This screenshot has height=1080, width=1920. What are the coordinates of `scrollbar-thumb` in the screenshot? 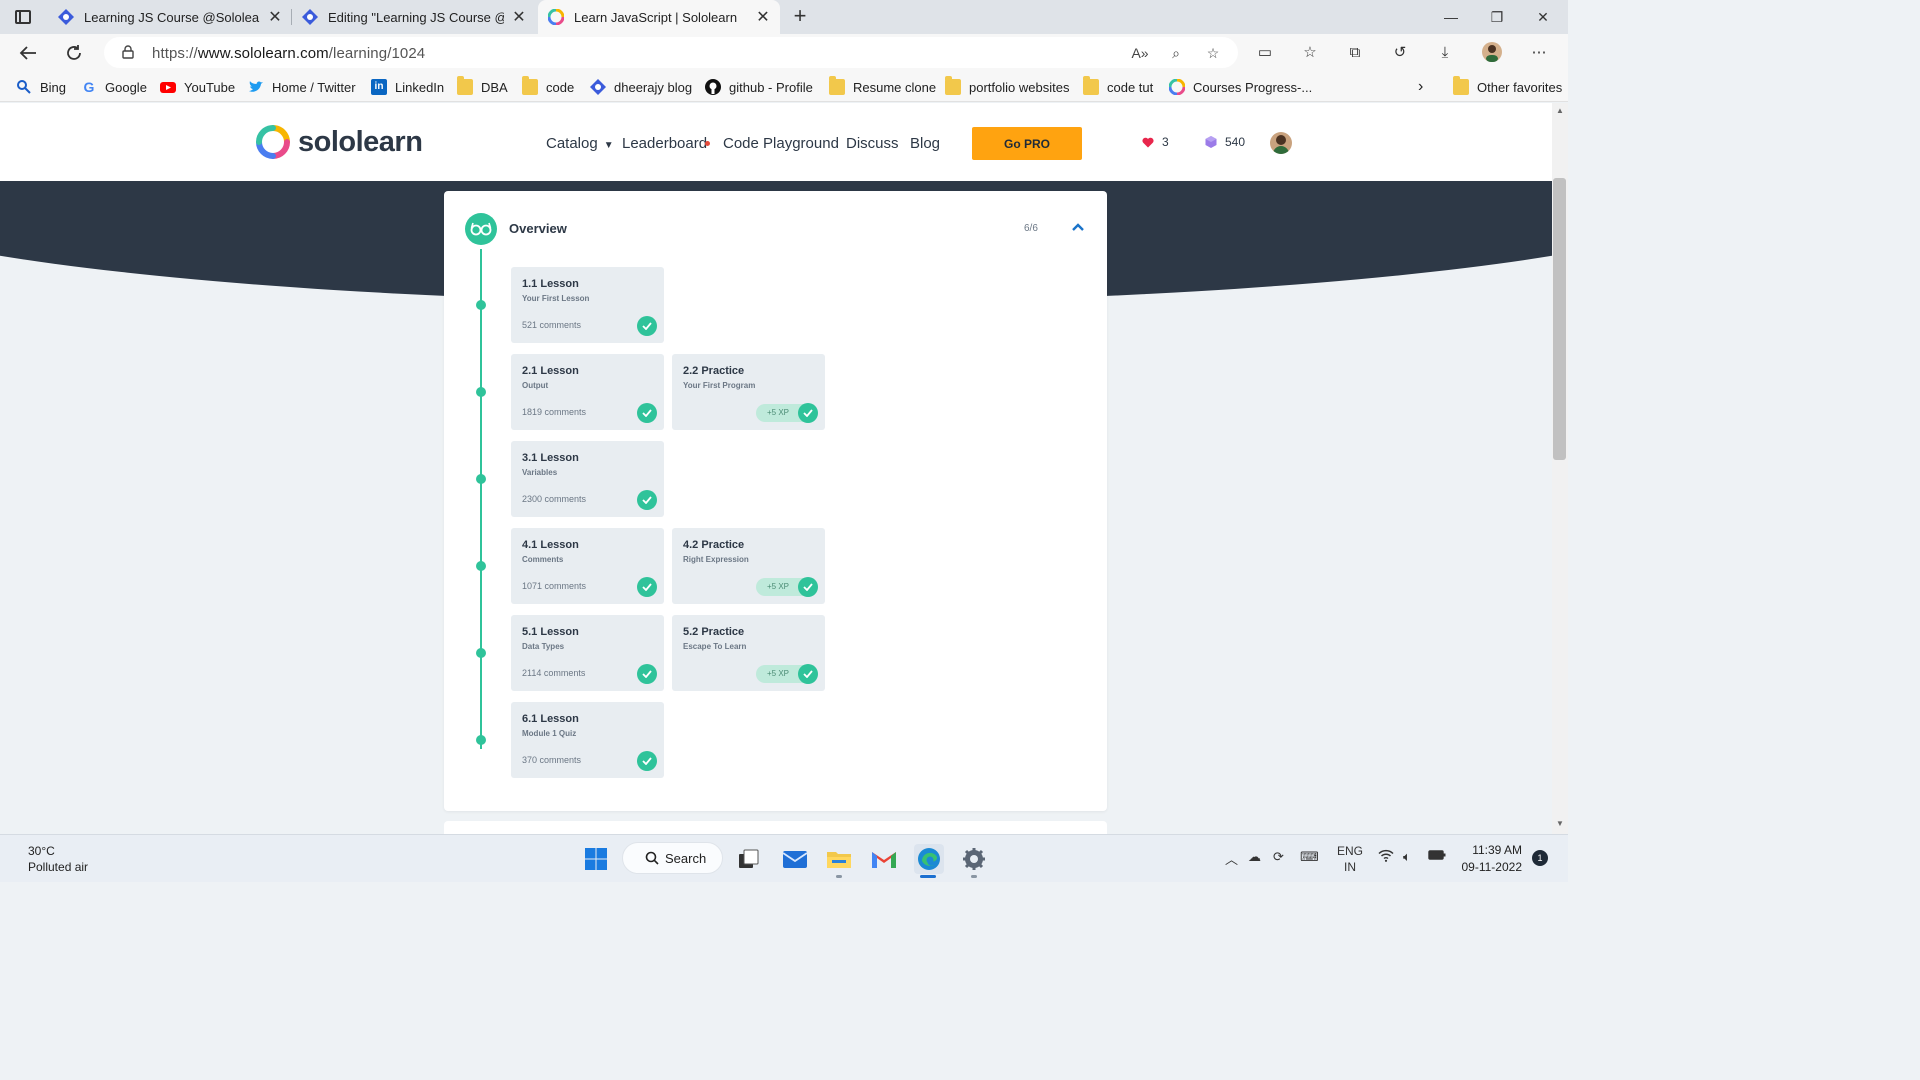 It's located at (1559, 319).